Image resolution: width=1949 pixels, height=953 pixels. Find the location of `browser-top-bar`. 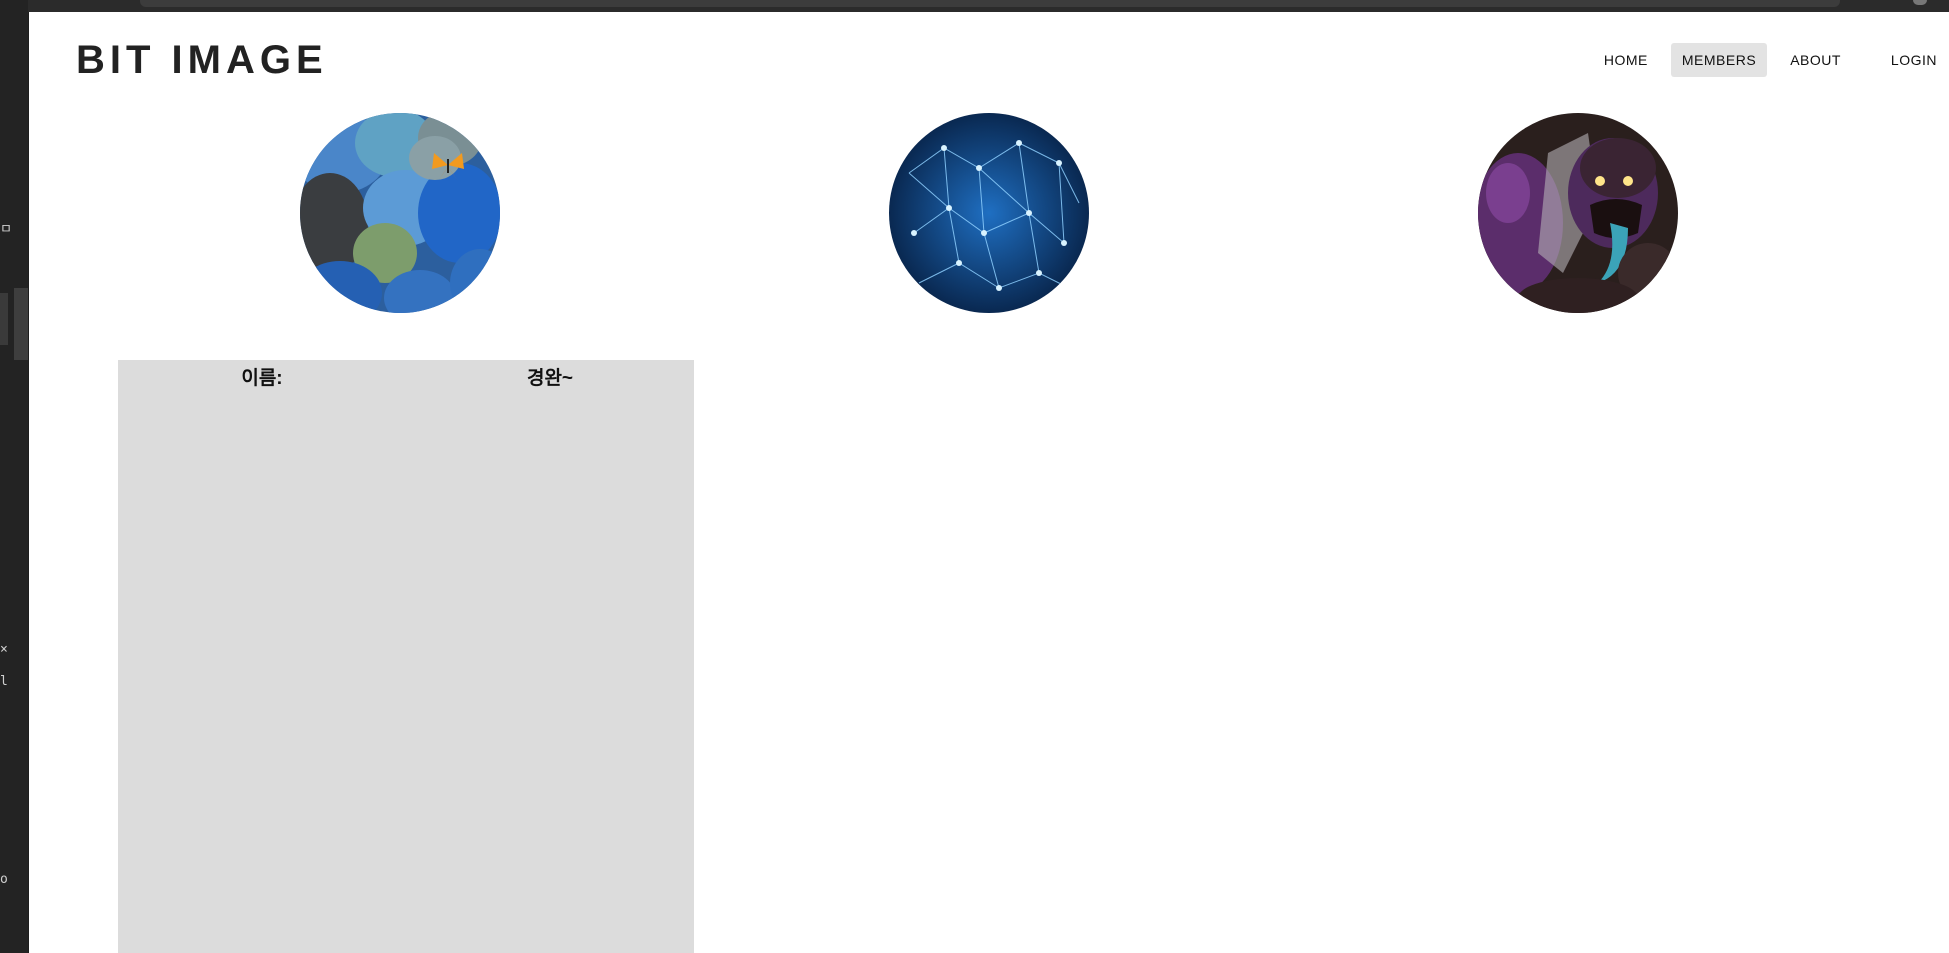

browser-top-bar is located at coordinates (988, 6).